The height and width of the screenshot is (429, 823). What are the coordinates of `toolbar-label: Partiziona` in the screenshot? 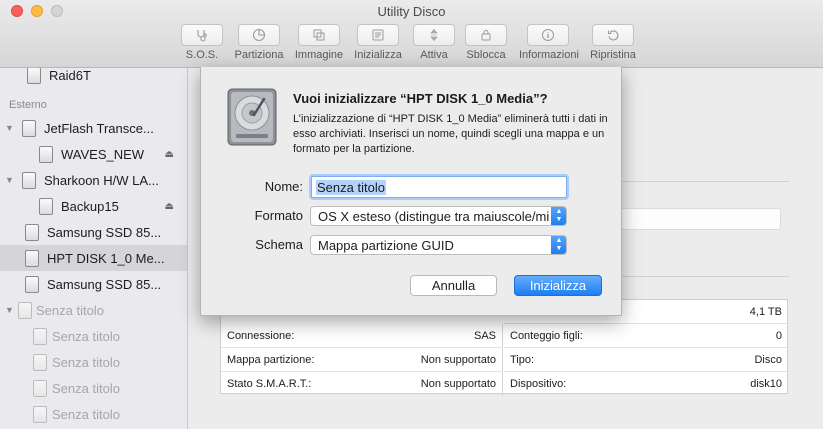 It's located at (259, 55).